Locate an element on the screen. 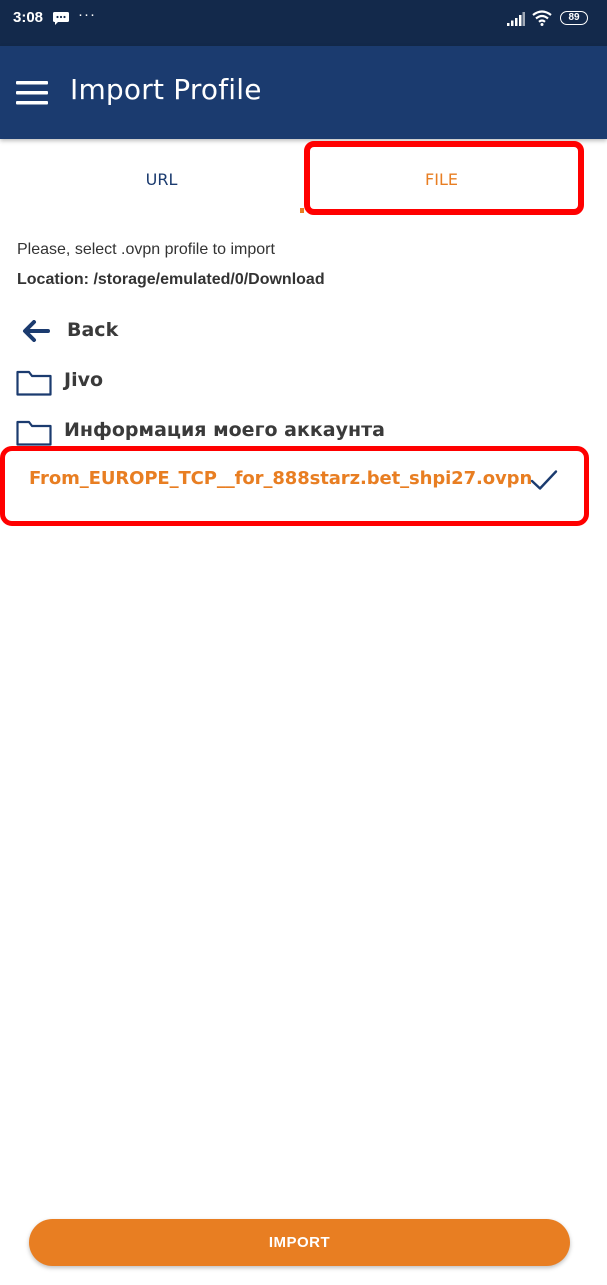 Image resolution: width=607 pixels, height=1285 pixels. folder-item: Jivo is located at coordinates (303, 381).